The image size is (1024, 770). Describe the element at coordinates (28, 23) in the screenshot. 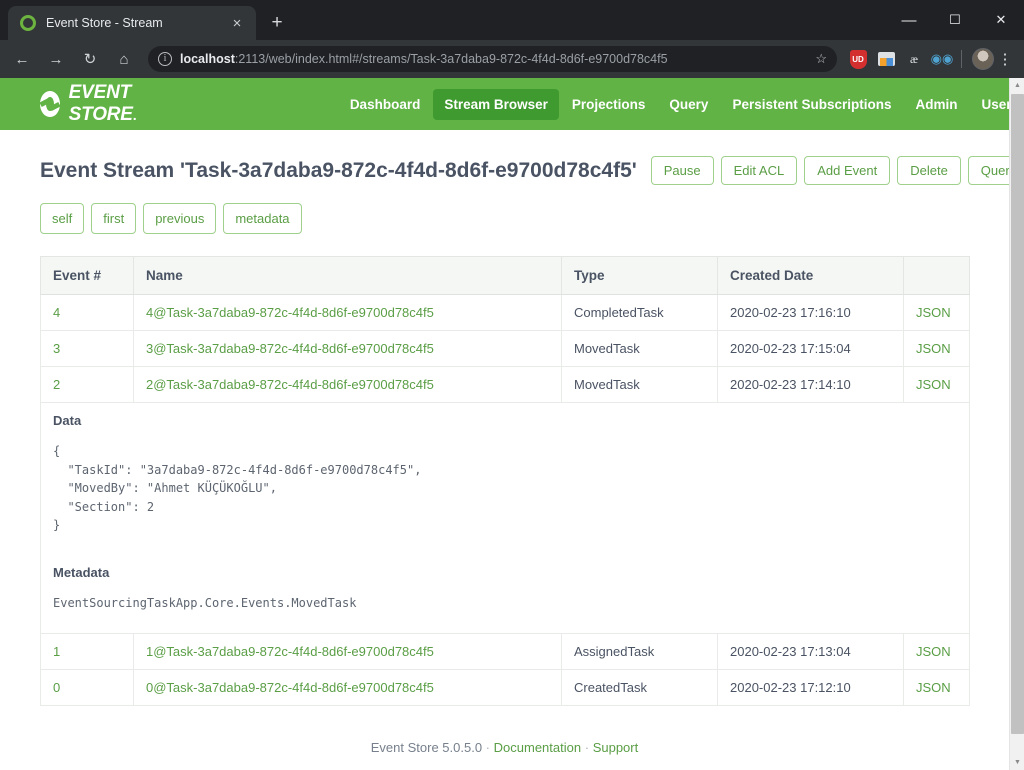

I see `eventstore-ring-icon` at that location.